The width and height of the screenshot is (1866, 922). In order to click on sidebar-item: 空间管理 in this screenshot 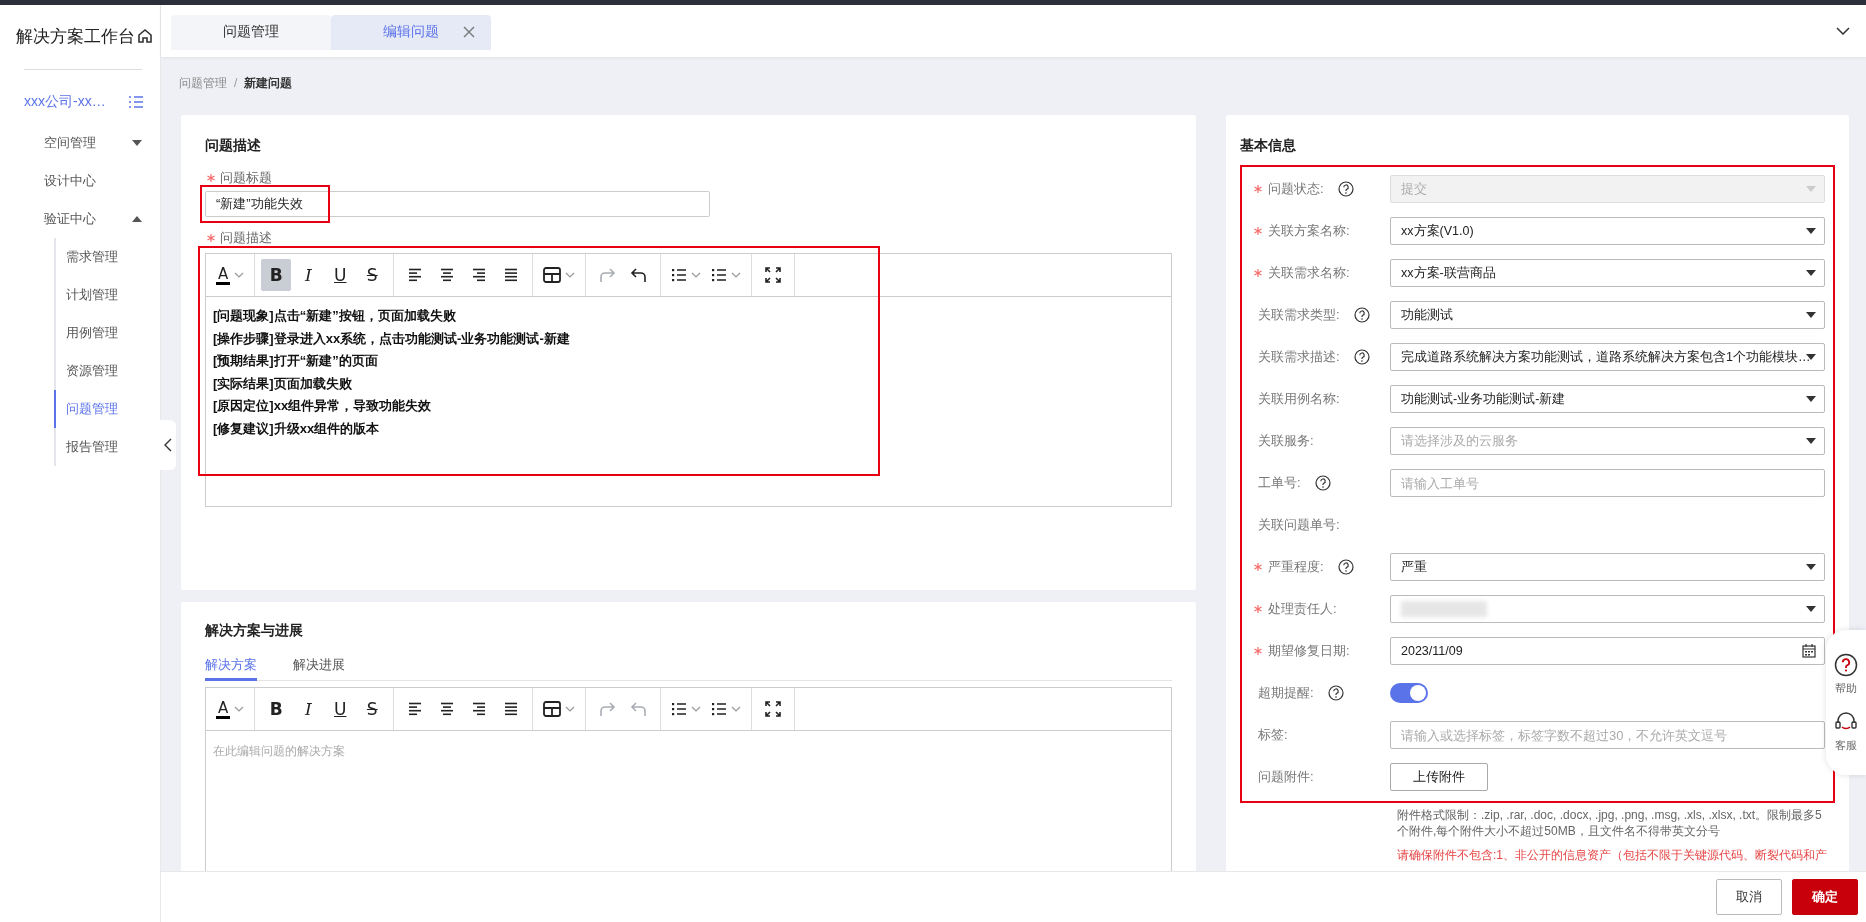, I will do `click(80, 143)`.